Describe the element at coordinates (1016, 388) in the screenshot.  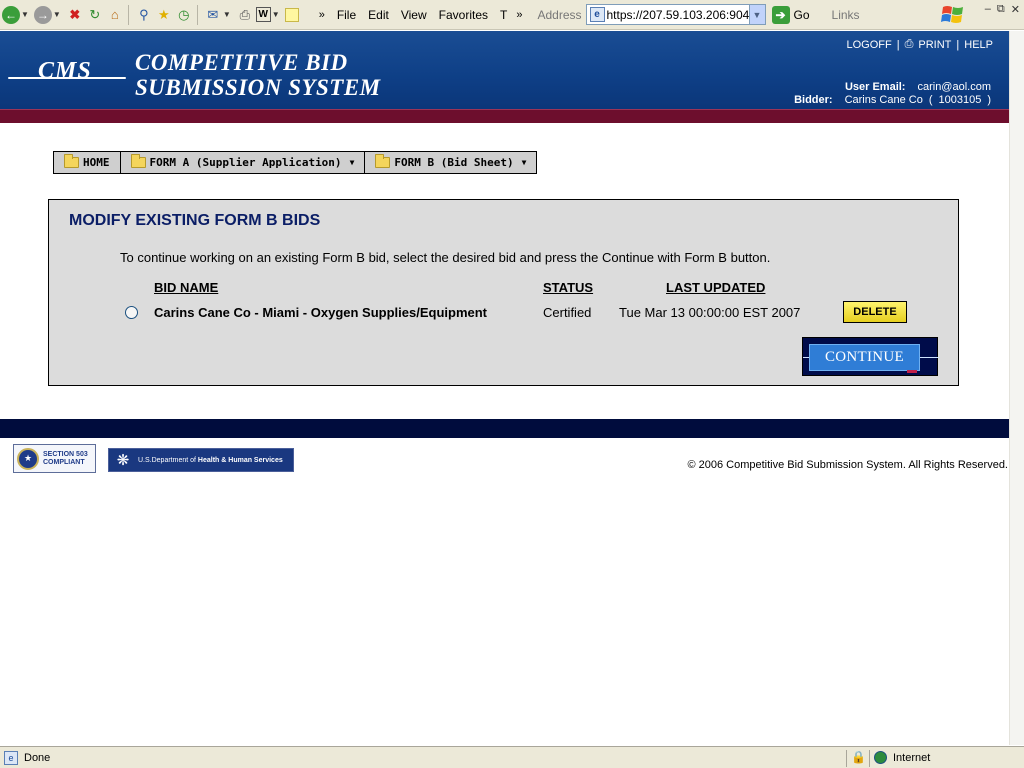
I see `vertical-scrollbar` at that location.